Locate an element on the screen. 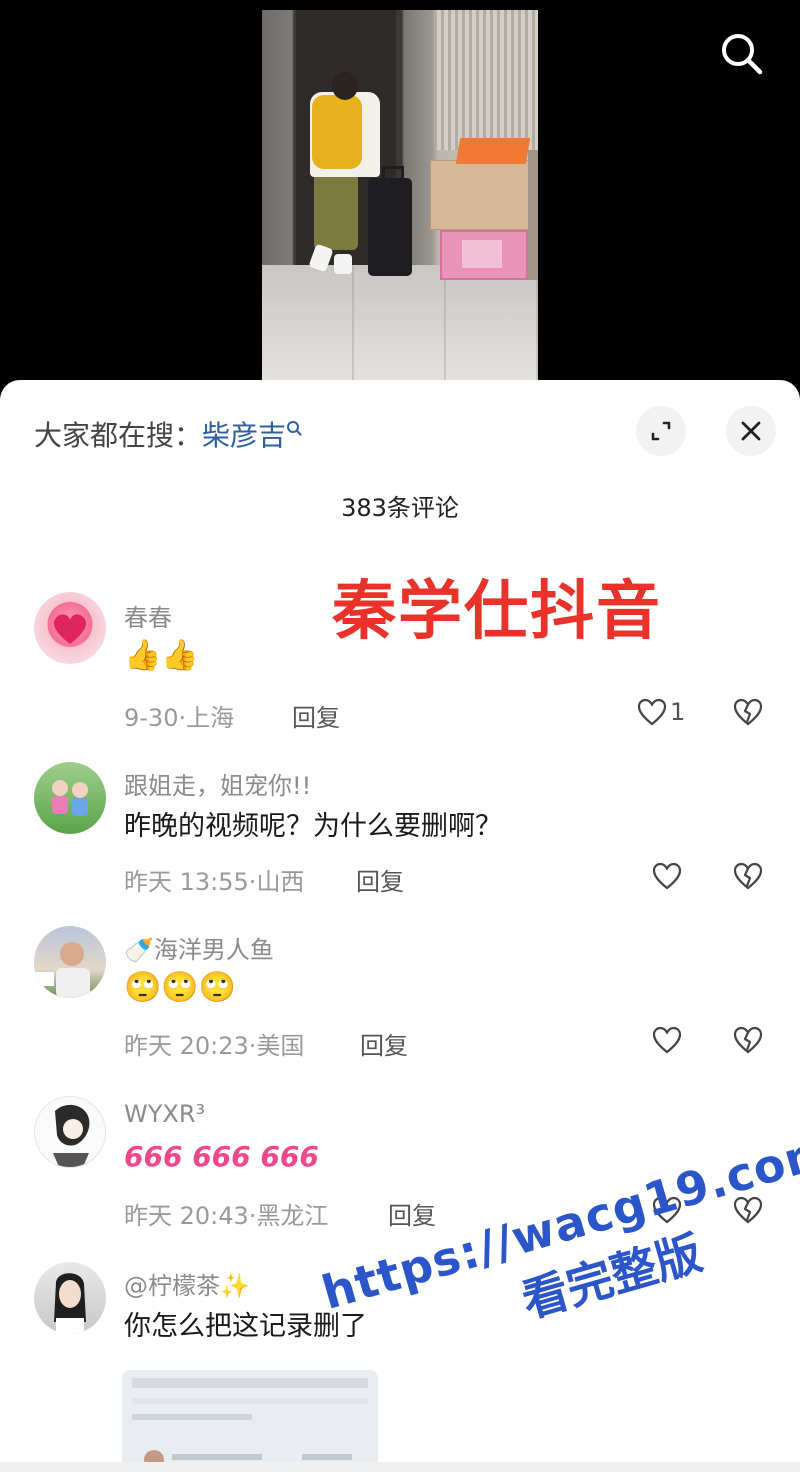 Image resolution: width=800 pixels, height=1472 pixels. expand-button is located at coordinates (661, 431).